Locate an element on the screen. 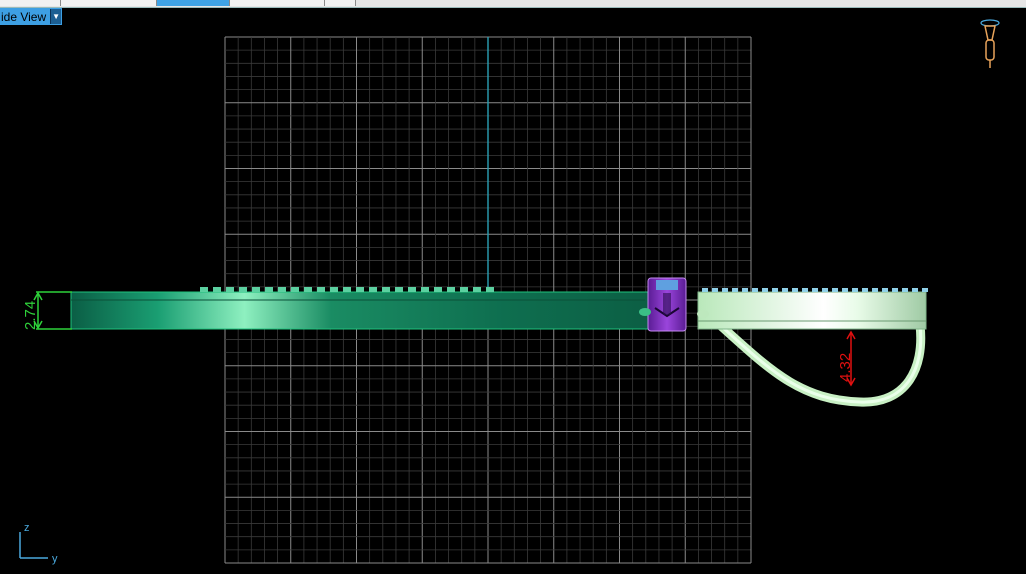 The image size is (1026, 574). ring-band-right is located at coordinates (812, 310).